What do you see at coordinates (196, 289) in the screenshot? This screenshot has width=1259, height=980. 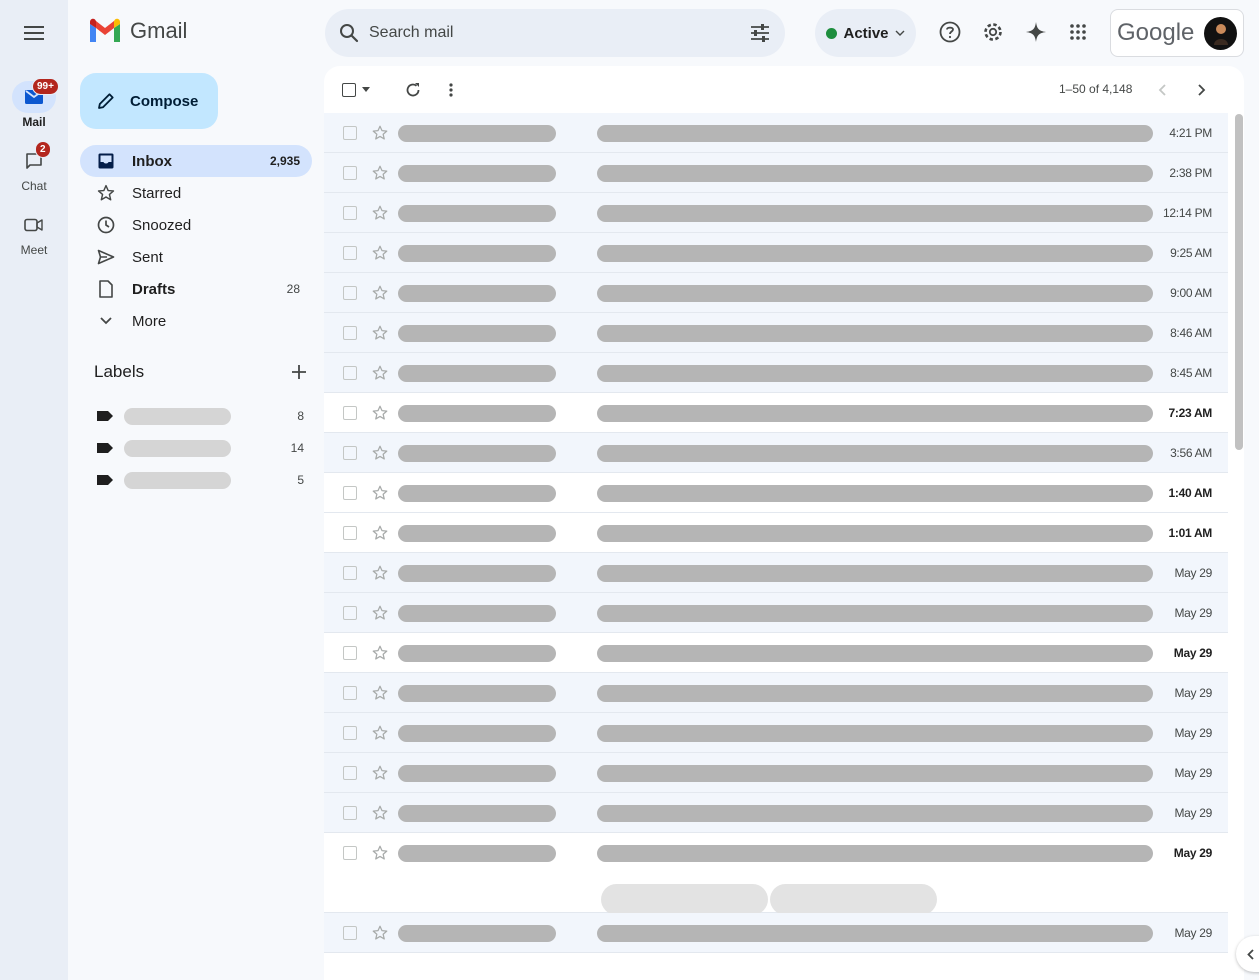 I see `nav-item-drafts: Drafts 28` at bounding box center [196, 289].